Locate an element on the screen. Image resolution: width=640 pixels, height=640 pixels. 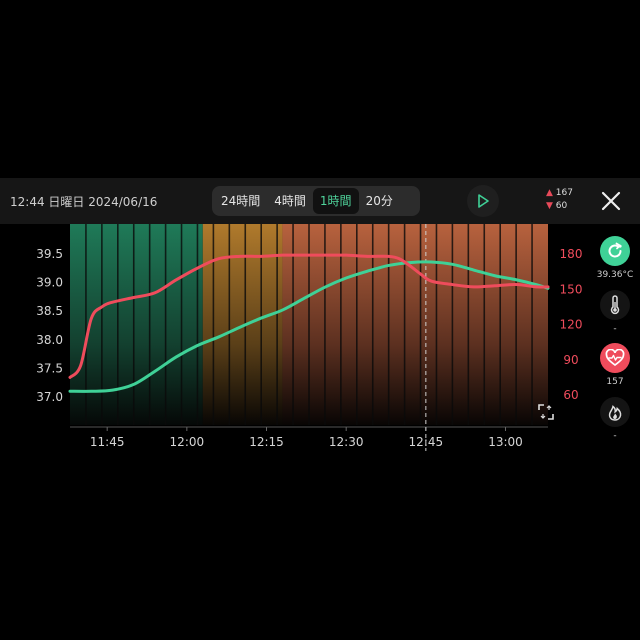
temperature-circle is located at coordinates (615, 251).